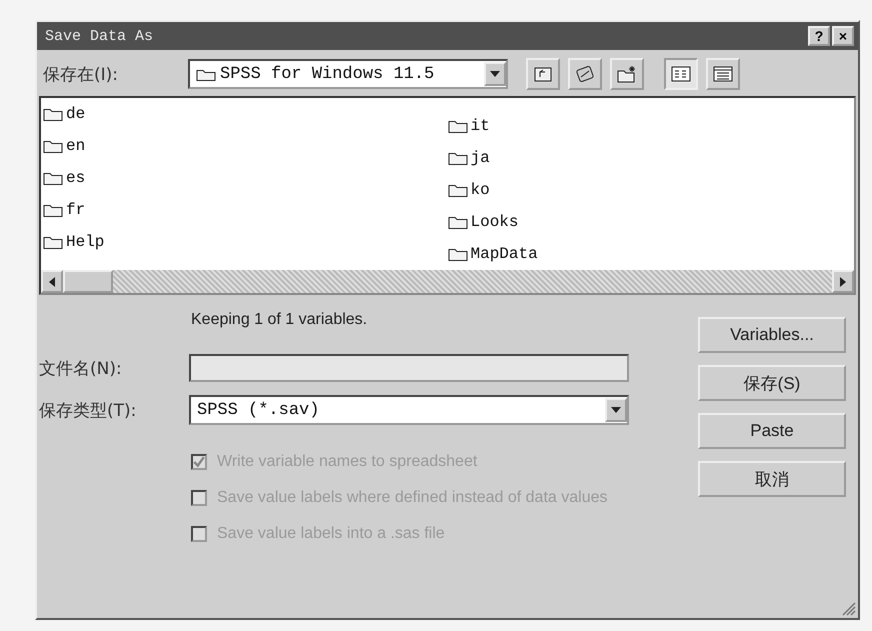  What do you see at coordinates (245, 114) in the screenshot?
I see `folder-item: de` at bounding box center [245, 114].